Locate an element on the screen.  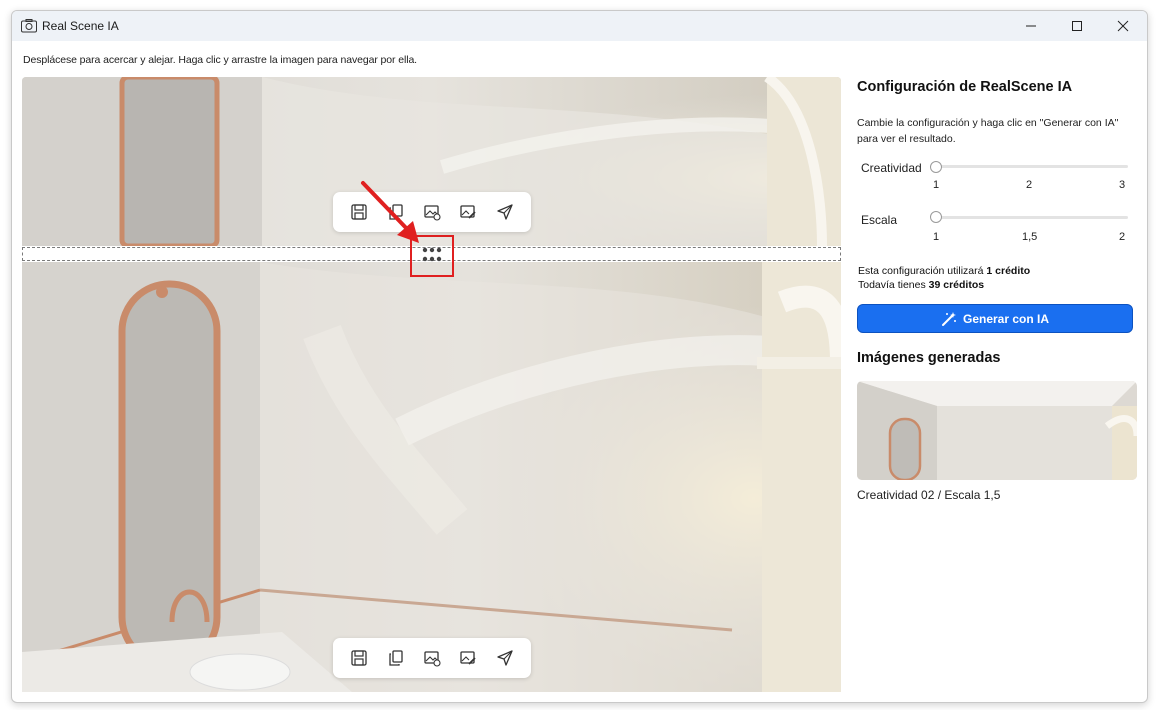
save-icon is located at coordinates (359, 658).